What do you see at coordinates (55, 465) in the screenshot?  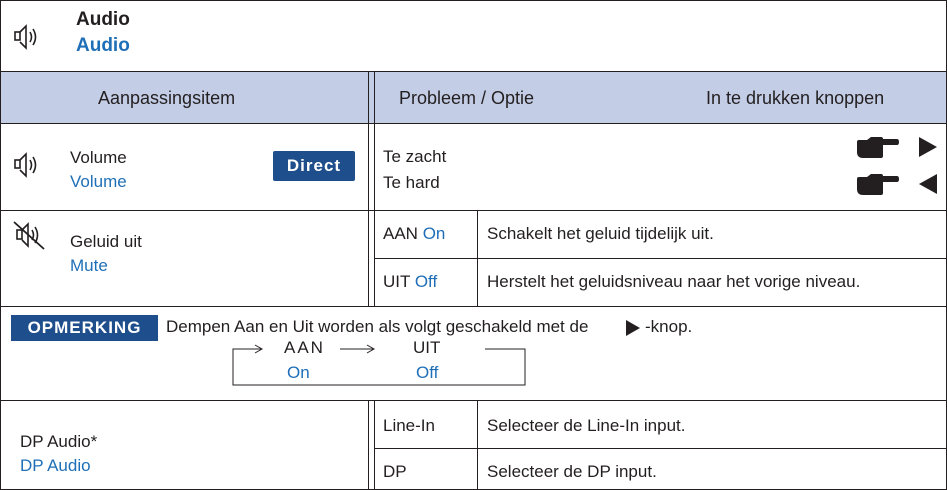 I see `dp-audio-label-translation: DP Audio` at bounding box center [55, 465].